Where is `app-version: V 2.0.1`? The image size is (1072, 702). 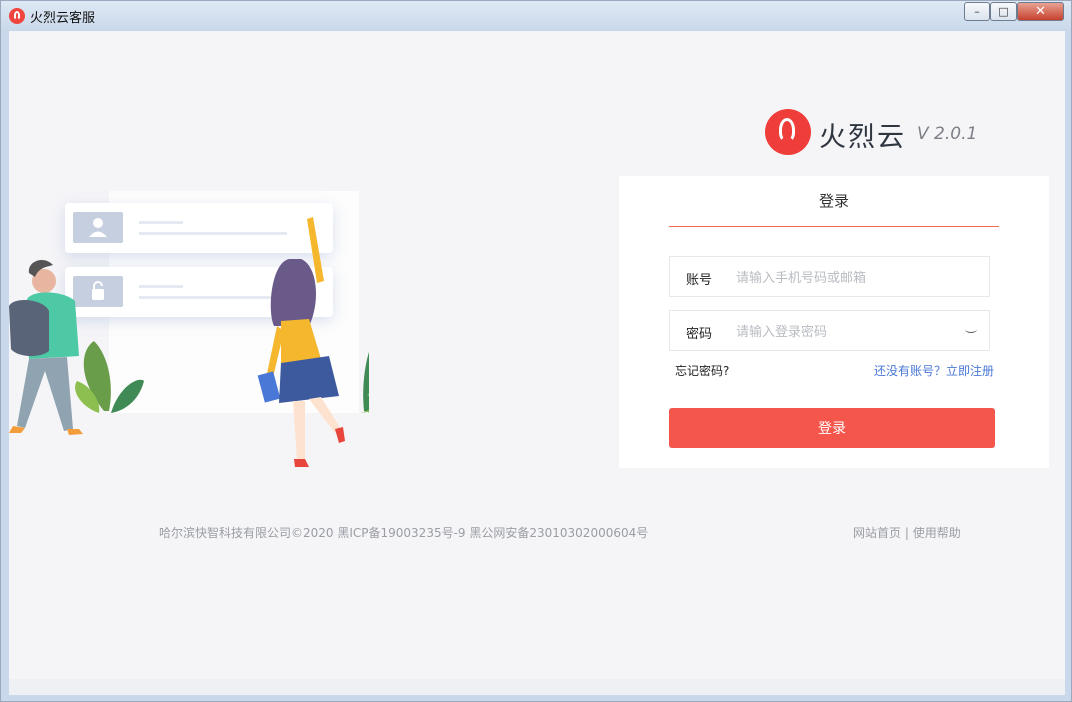 app-version: V 2.0.1 is located at coordinates (947, 134).